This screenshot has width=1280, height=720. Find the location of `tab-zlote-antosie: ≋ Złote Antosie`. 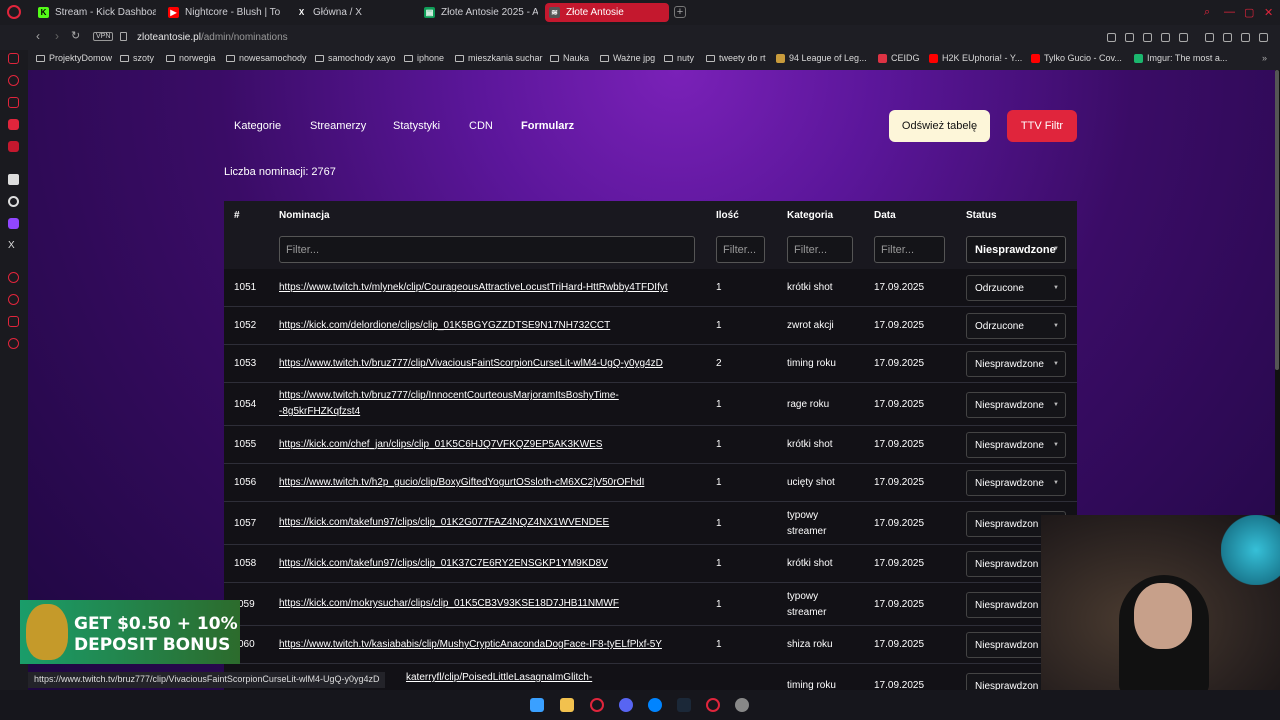

tab-zlote-antosie: ≋ Złote Antosie is located at coordinates (607, 12).